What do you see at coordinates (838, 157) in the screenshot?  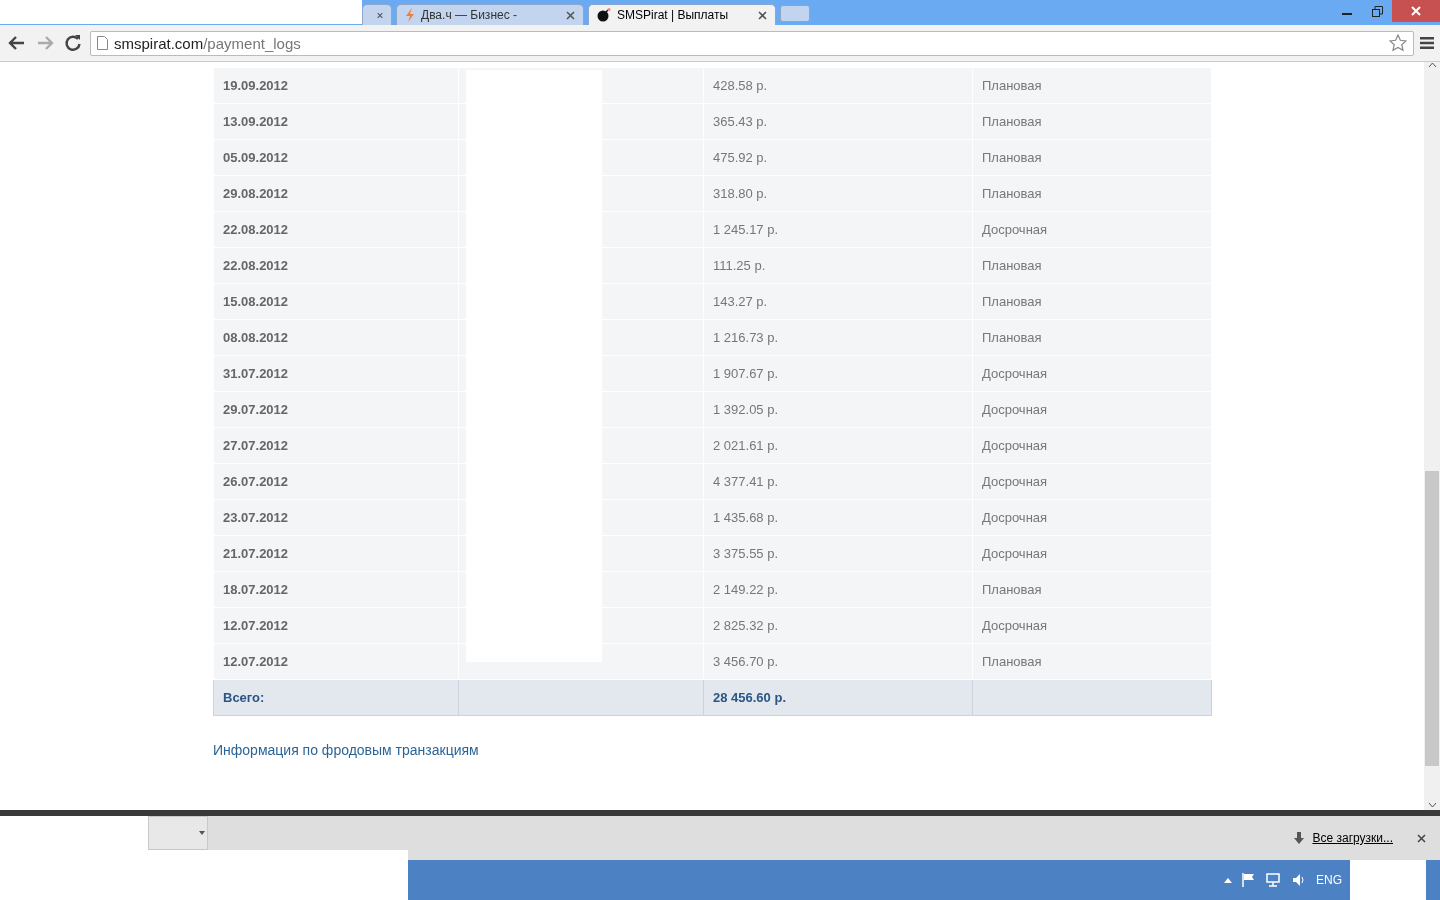 I see `table-cell: 475.92 р.` at bounding box center [838, 157].